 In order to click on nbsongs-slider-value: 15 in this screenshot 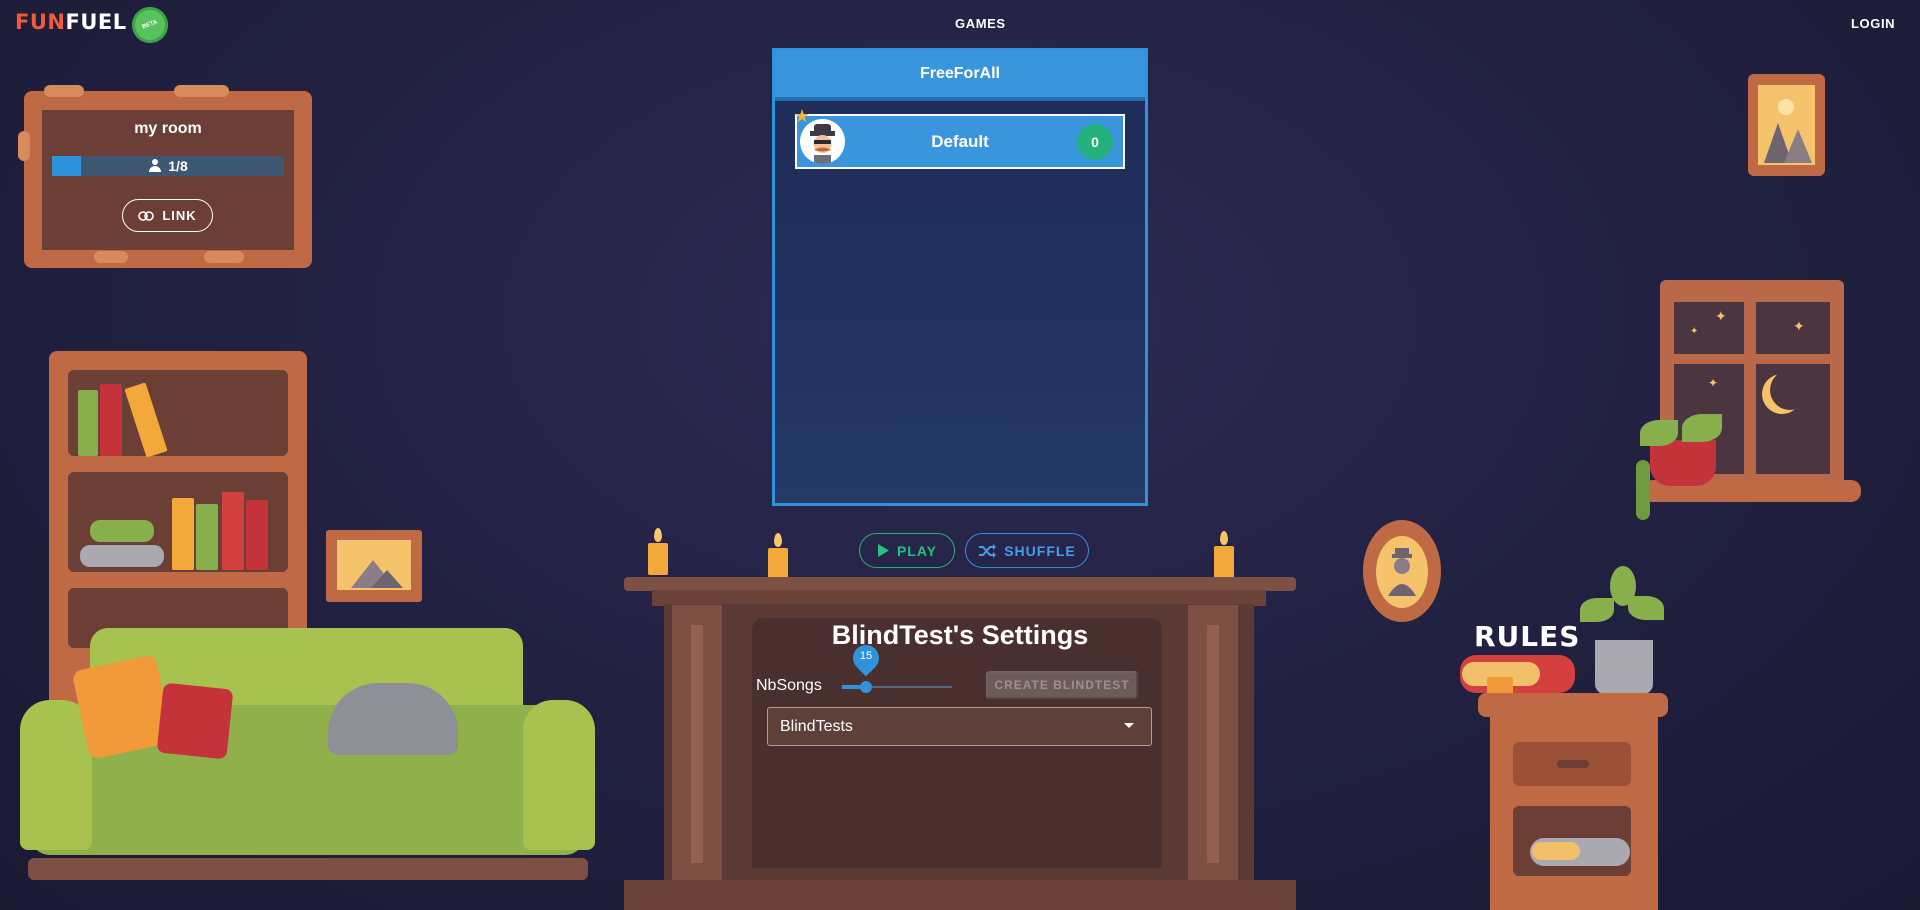, I will do `click(866, 656)`.